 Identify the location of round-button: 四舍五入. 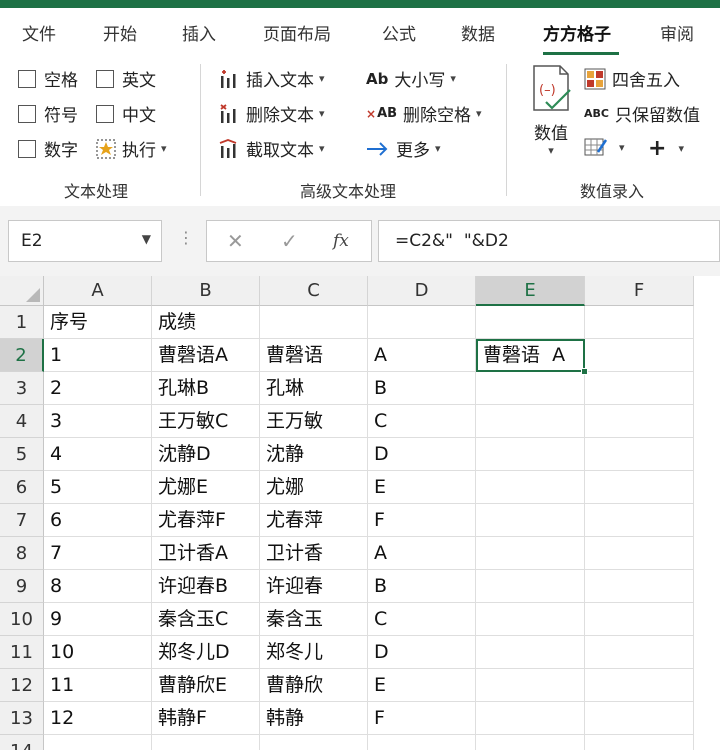
(632, 78).